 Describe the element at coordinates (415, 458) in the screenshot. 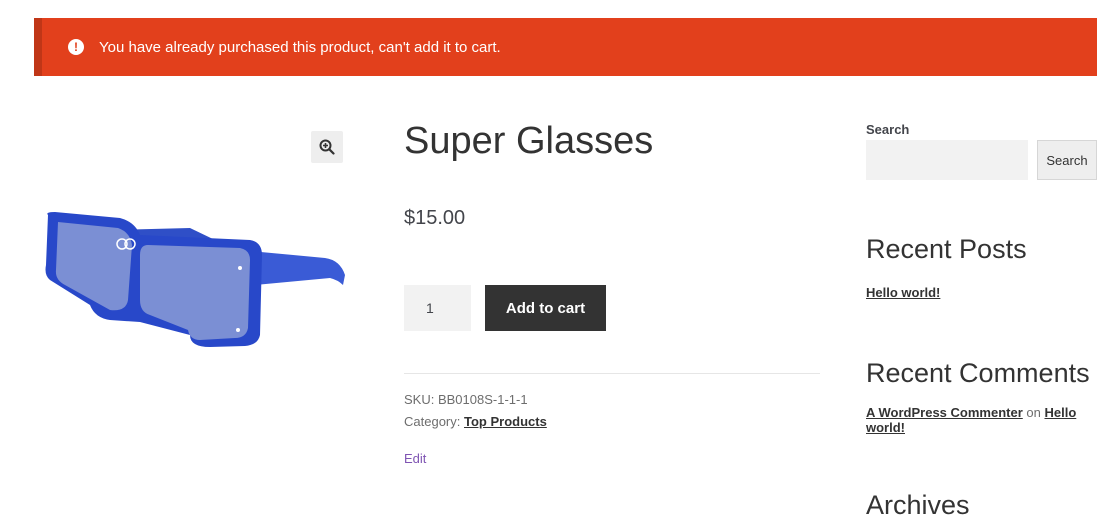

I see `edit-link: Edit` at that location.